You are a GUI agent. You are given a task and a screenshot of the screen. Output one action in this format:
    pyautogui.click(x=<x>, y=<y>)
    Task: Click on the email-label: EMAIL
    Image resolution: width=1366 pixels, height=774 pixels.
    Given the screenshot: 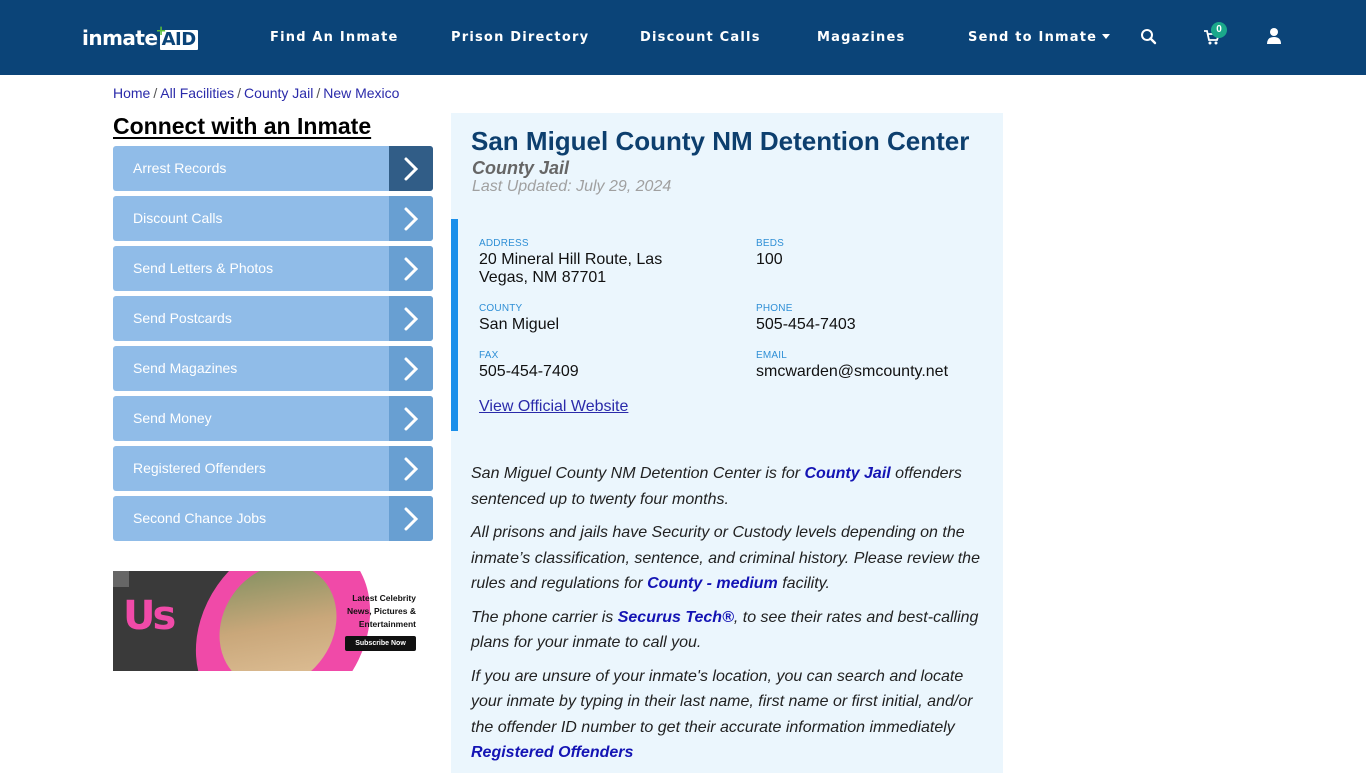 What is the action you would take?
    pyautogui.click(x=772, y=355)
    